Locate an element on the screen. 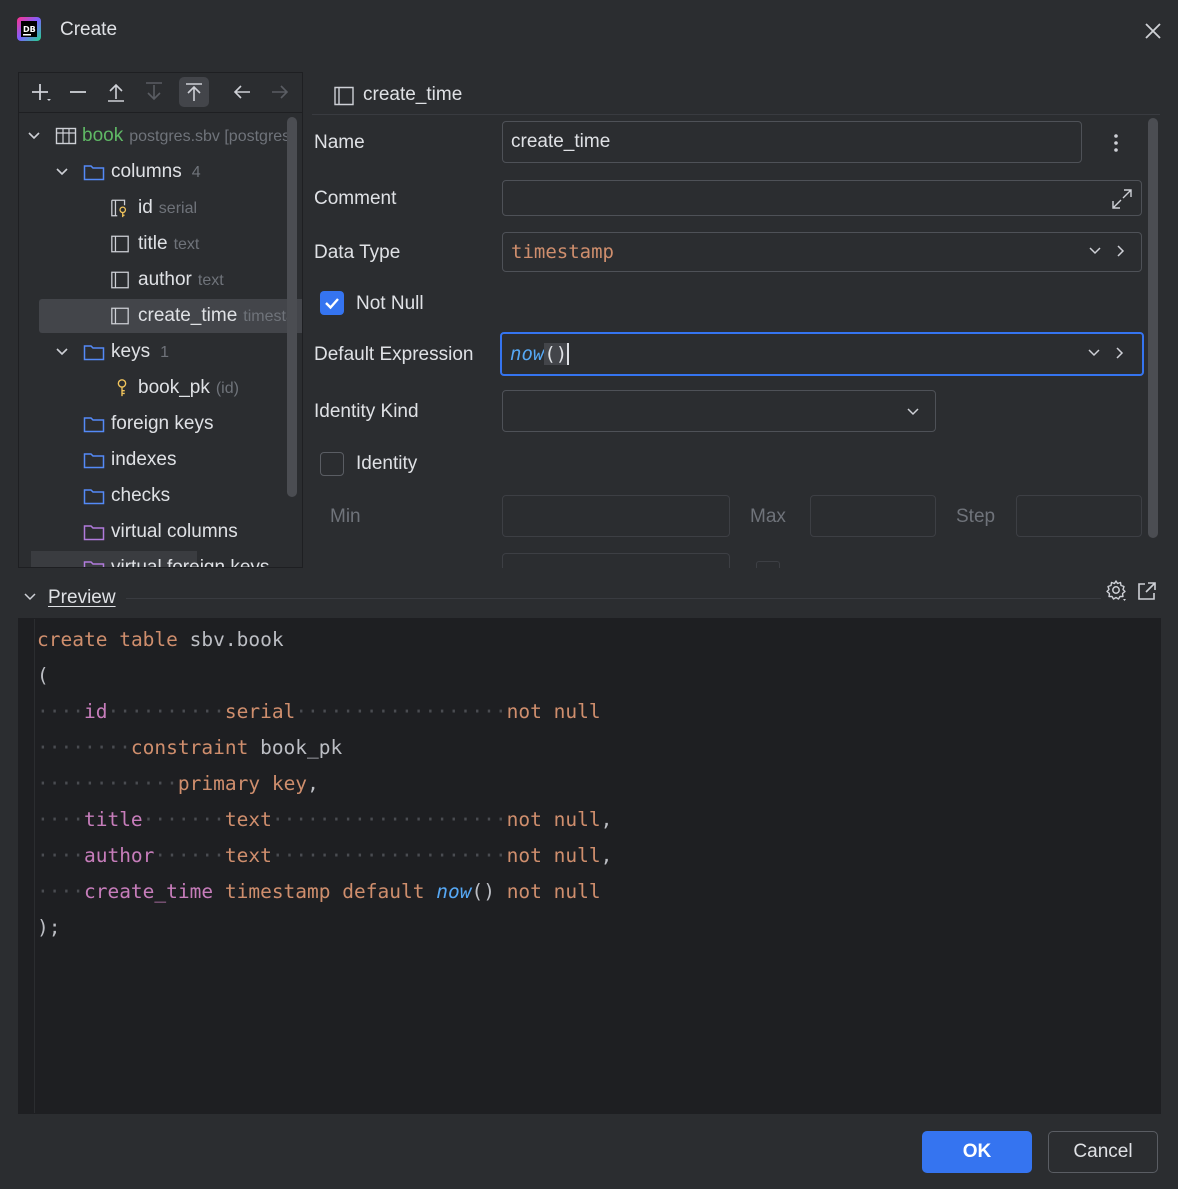 Image resolution: width=1178 pixels, height=1189 pixels. primary-key-column-icon is located at coordinates (119, 208).